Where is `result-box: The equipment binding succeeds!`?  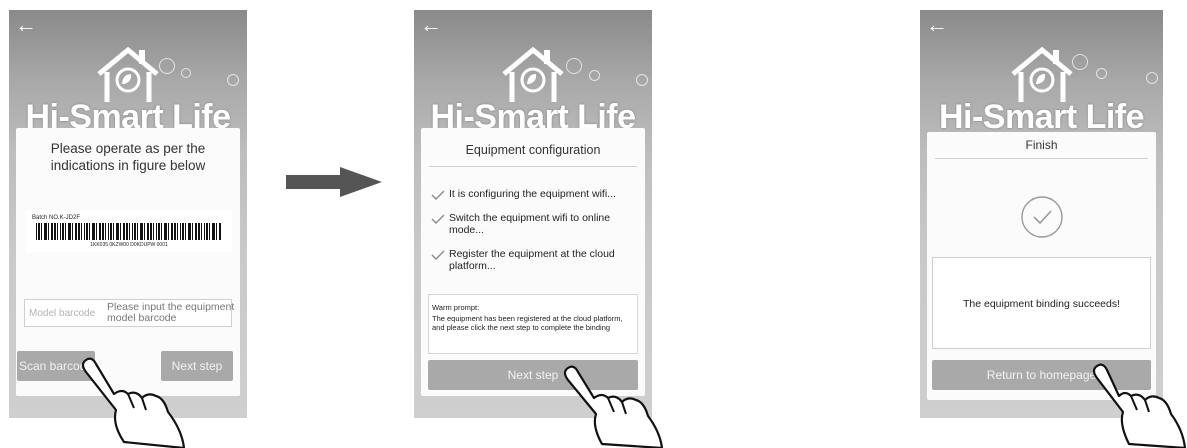 result-box: The equipment binding succeeds! is located at coordinates (1041, 303).